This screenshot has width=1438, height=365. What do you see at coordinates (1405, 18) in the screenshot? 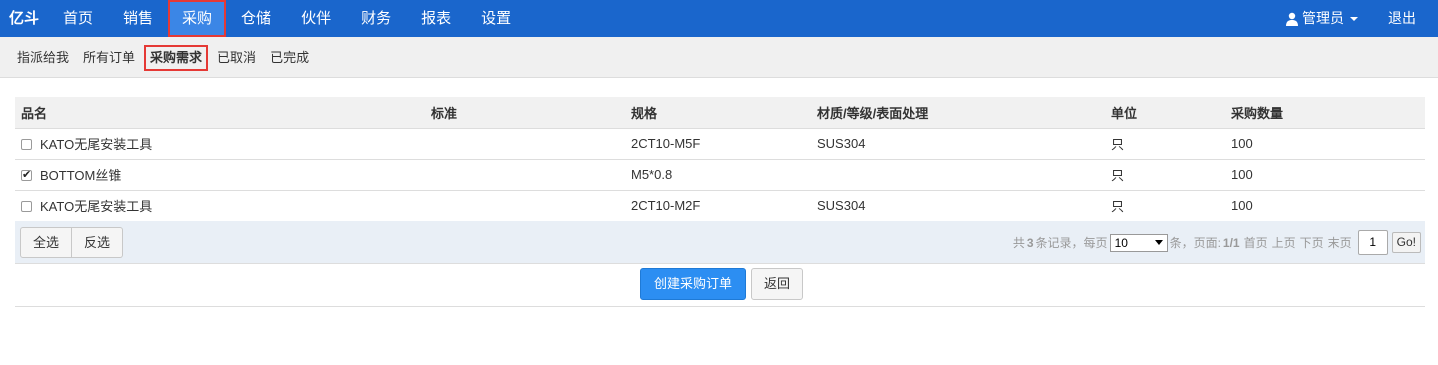
I see `logout-link: 退出` at bounding box center [1405, 18].